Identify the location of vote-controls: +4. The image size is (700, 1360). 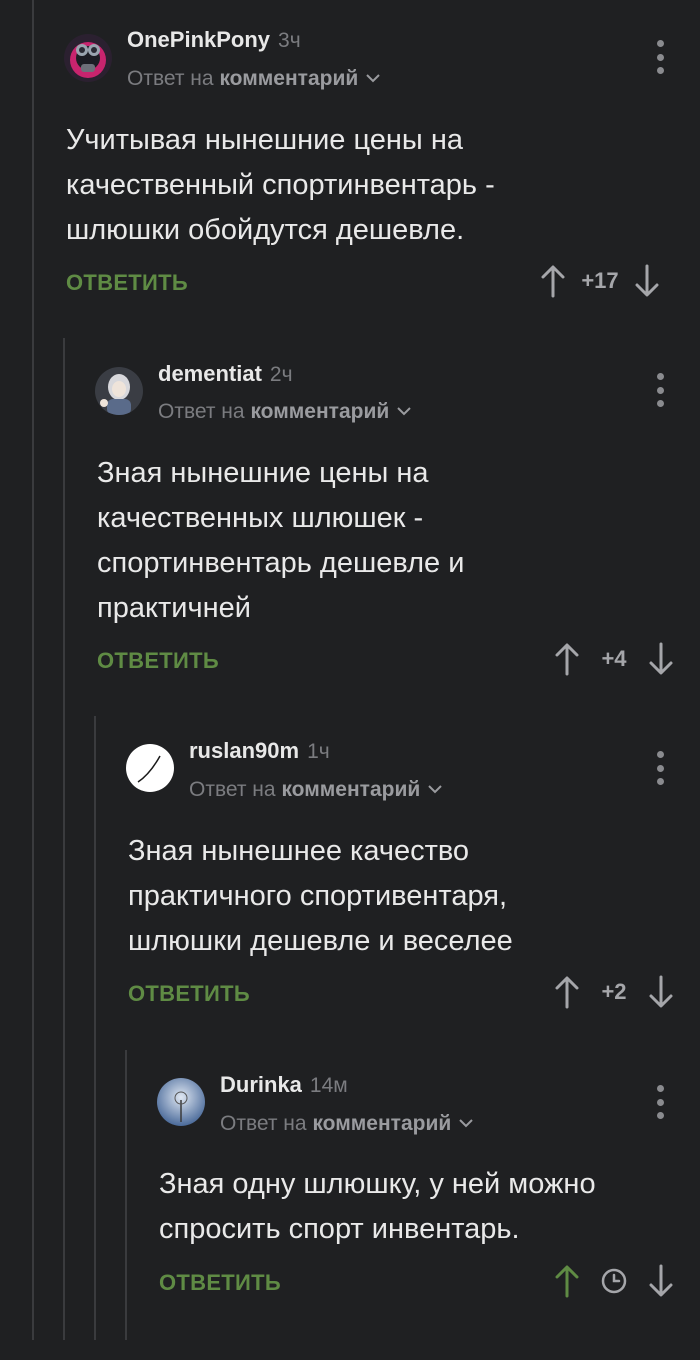
(614, 659).